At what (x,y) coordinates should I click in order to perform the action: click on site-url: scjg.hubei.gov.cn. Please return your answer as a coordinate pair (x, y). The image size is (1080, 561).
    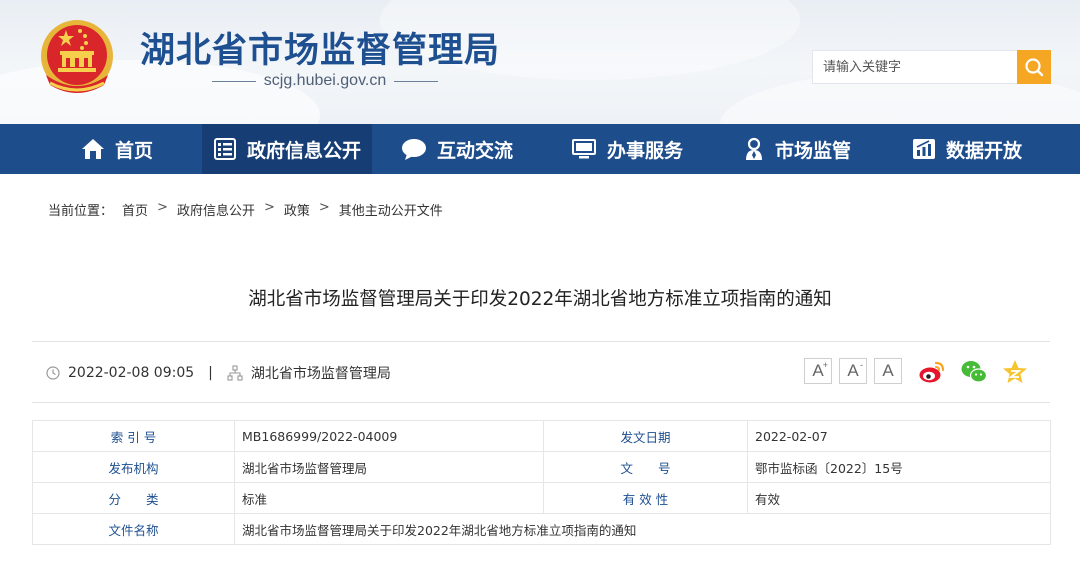
    Looking at the image, I should click on (325, 80).